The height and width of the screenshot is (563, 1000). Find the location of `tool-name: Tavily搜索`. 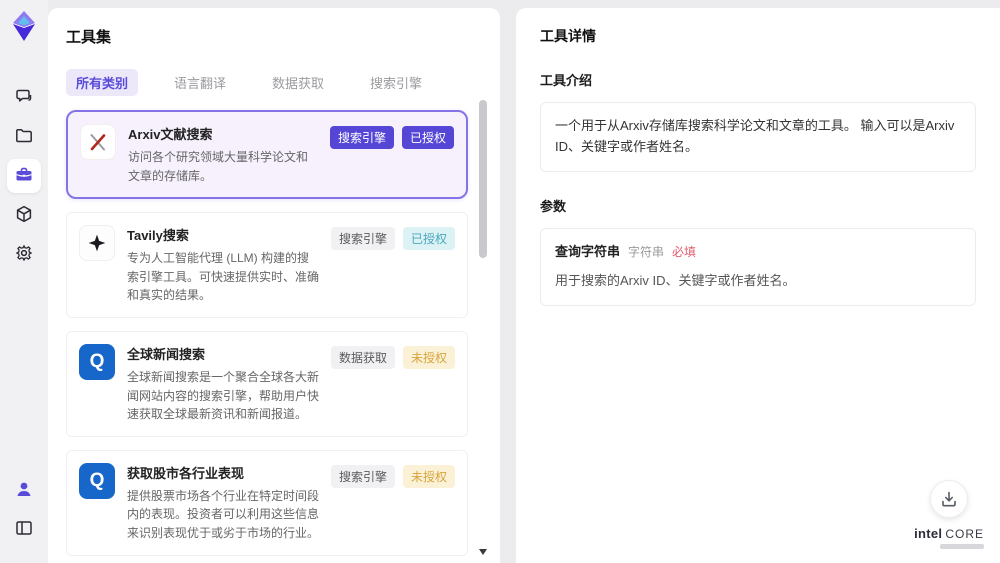

tool-name: Tavily搜索 is located at coordinates (158, 236).